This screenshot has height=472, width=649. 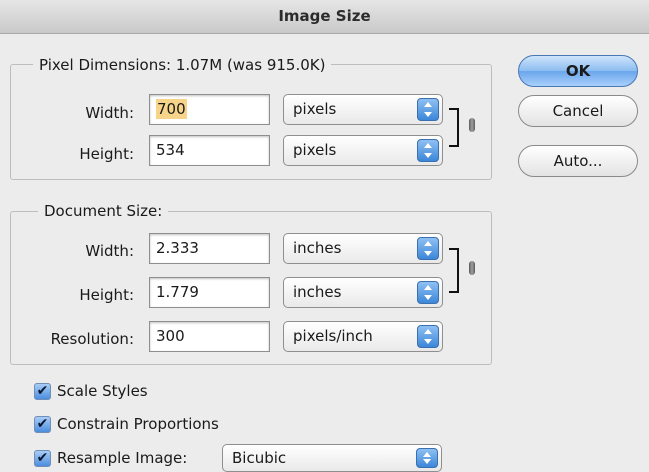 What do you see at coordinates (363, 292) in the screenshot?
I see `doc-height-unit-select: inches` at bounding box center [363, 292].